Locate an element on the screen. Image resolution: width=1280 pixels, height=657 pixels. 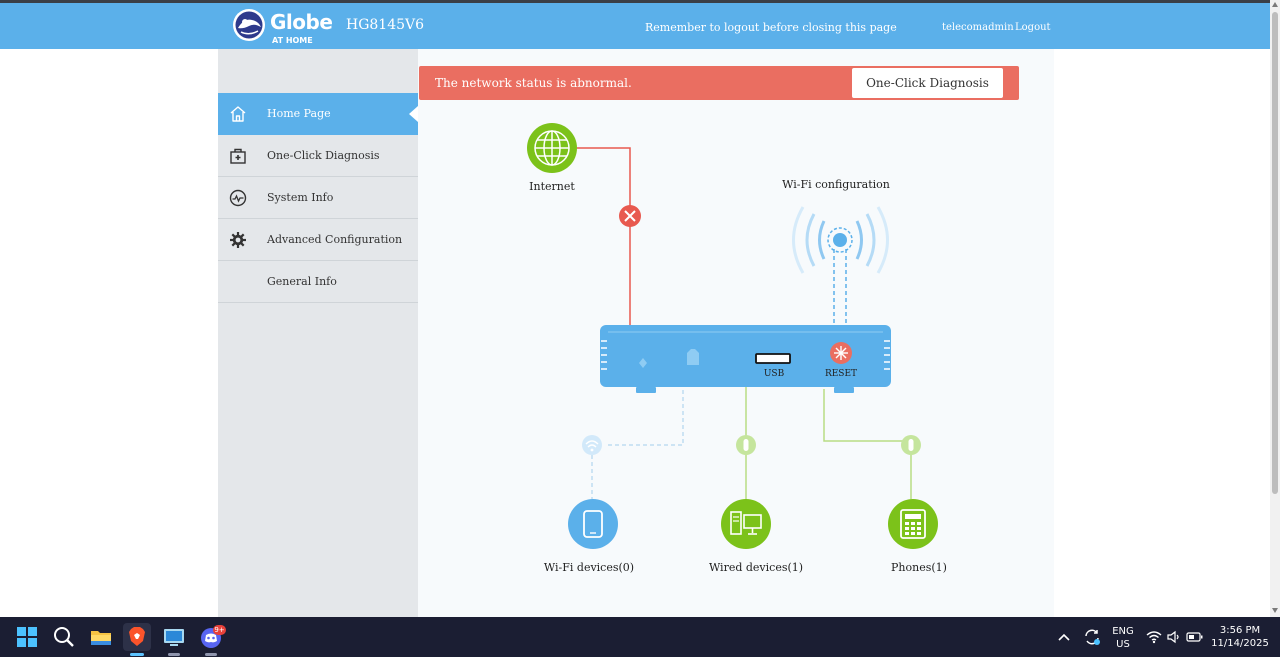
page-scrollbar is located at coordinates (1275, 308).